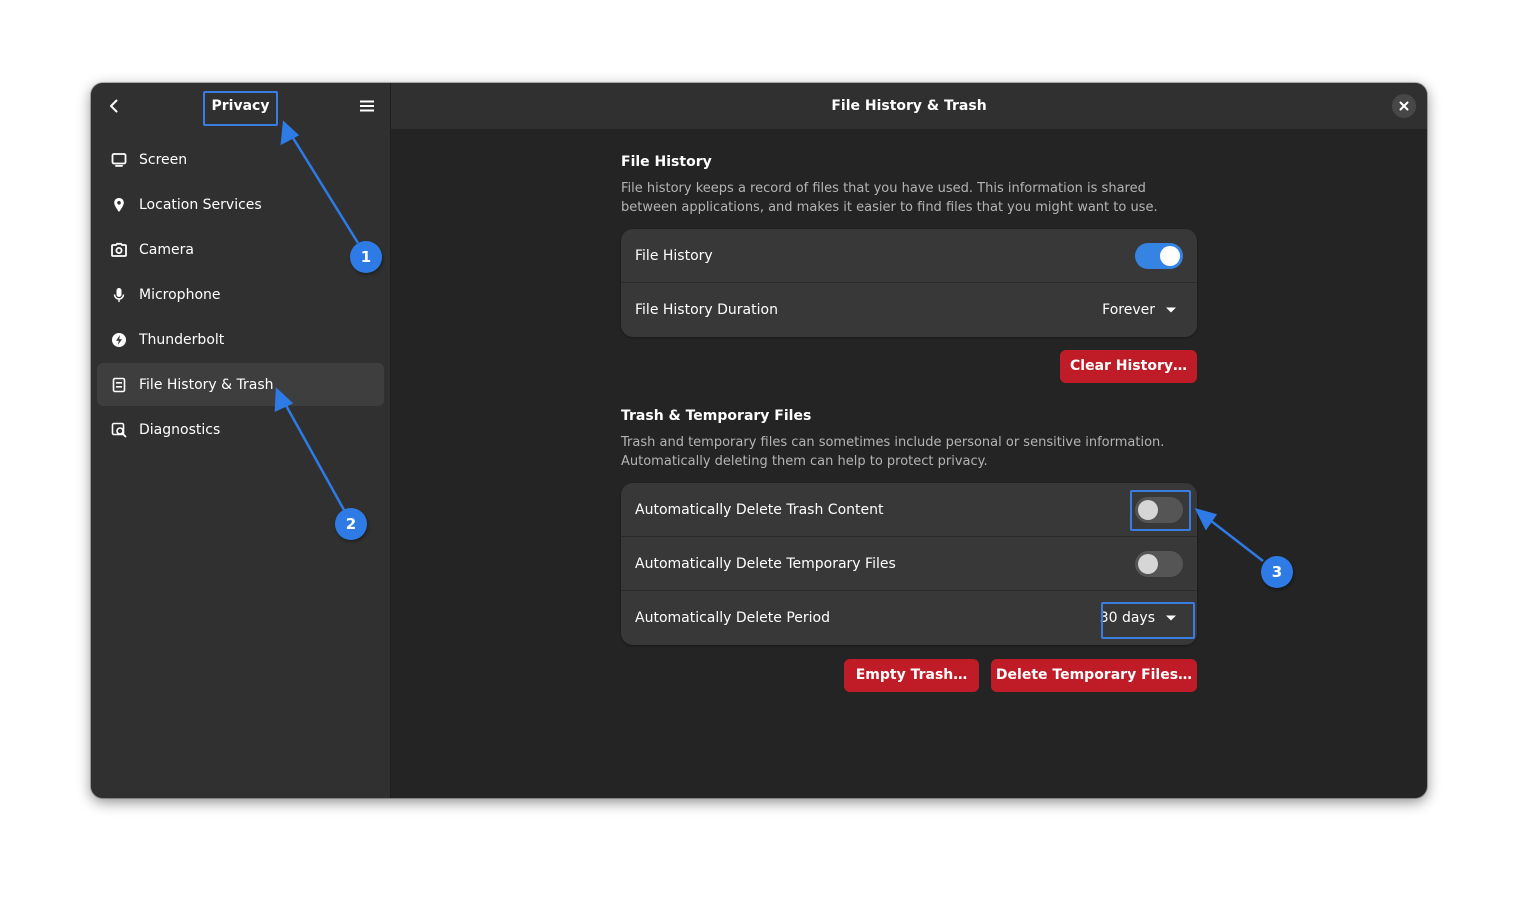 This screenshot has height=897, width=1518. I want to click on annotation-badge-2: 2, so click(351, 524).